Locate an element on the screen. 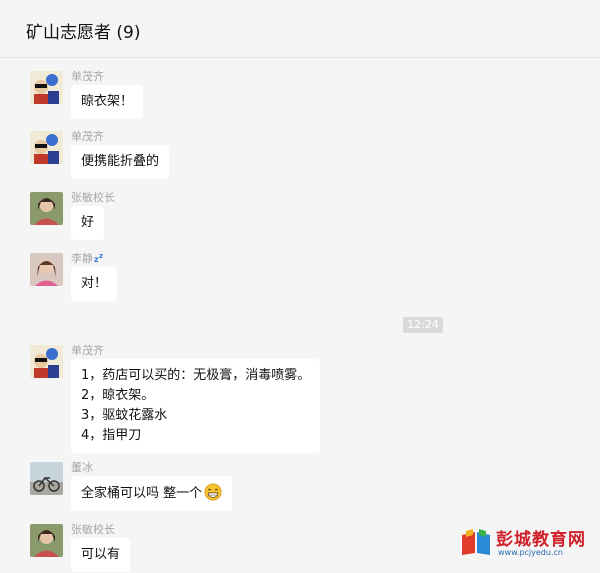 This screenshot has height=573, width=600. message-bubble: 可以有 is located at coordinates (101, 555).